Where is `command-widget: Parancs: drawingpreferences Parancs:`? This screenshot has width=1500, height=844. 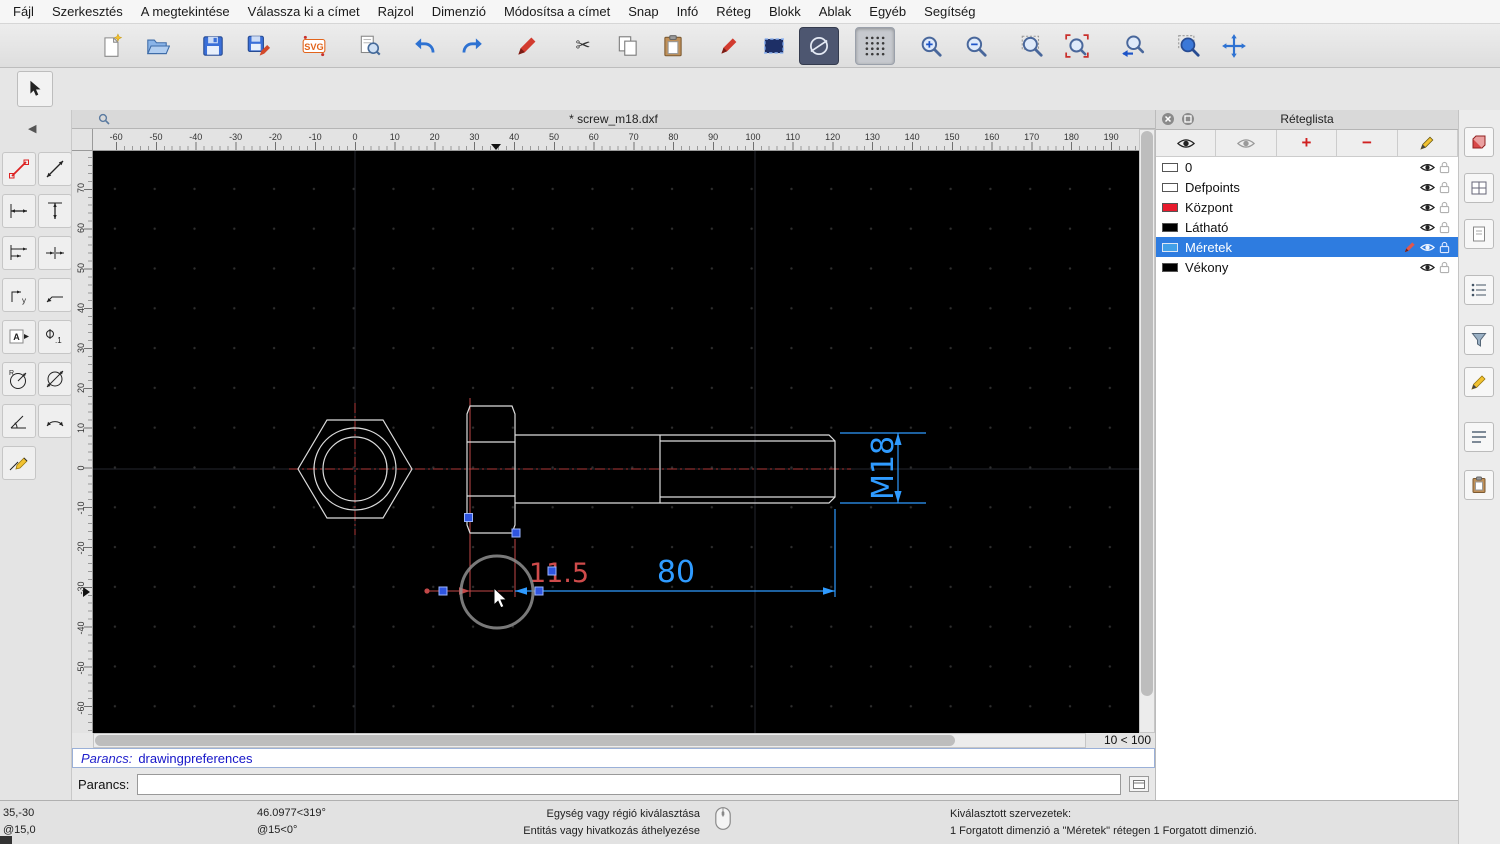
command-widget: Parancs: drawingpreferences Parancs: is located at coordinates (613, 774).